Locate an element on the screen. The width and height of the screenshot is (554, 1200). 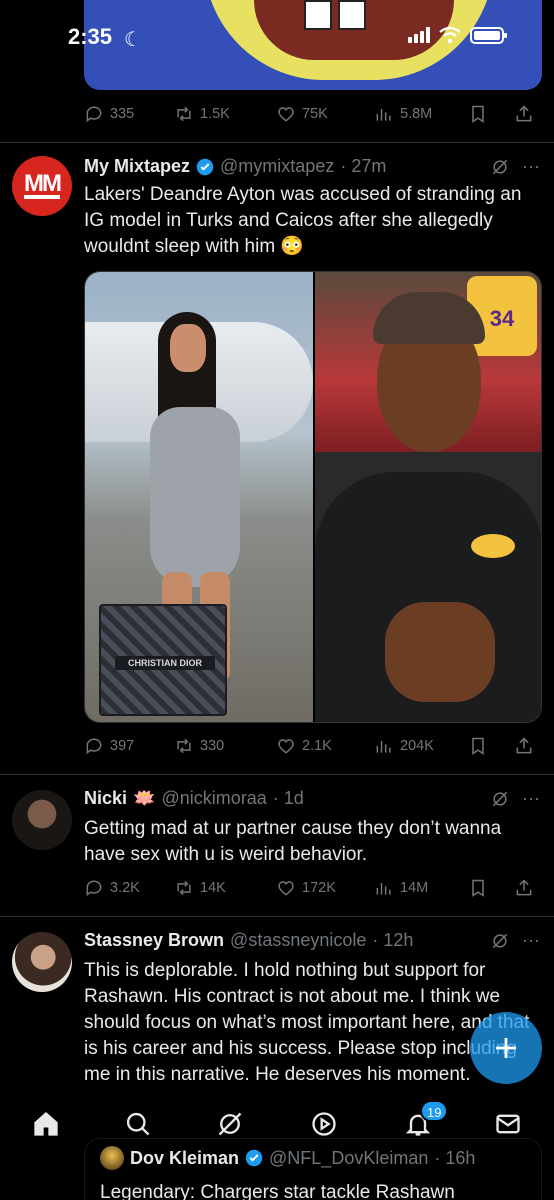
views-count: 14M is located at coordinates (414, 888).